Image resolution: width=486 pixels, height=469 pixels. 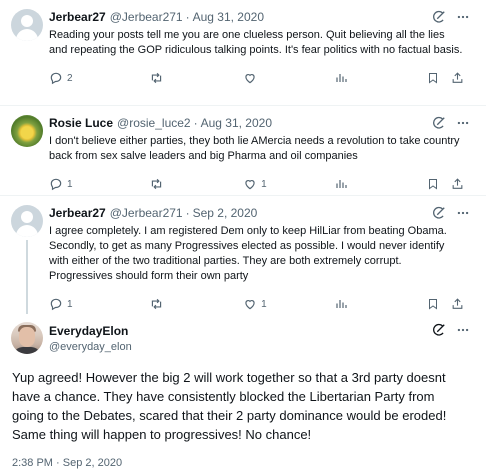 What do you see at coordinates (81, 123) in the screenshot?
I see `author-name: Rosie Luce` at bounding box center [81, 123].